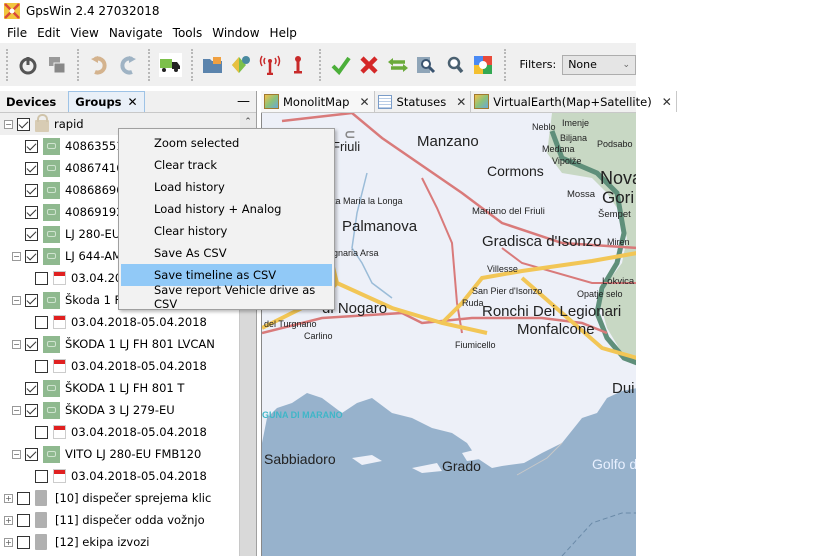 The image size is (819, 556). Describe the element at coordinates (426, 65) in the screenshot. I see `zoom-document-button` at that location.